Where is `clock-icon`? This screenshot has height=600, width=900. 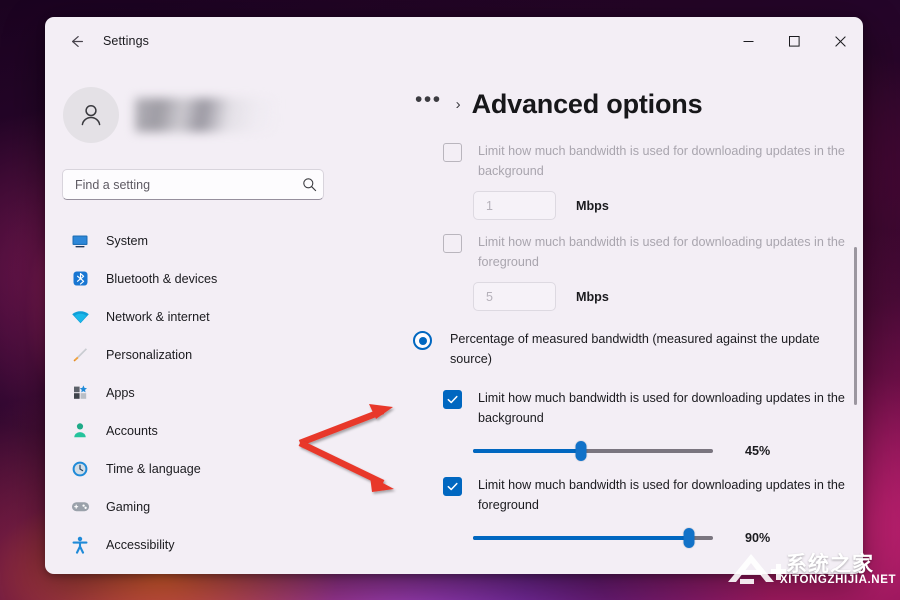 clock-icon is located at coordinates (80, 469).